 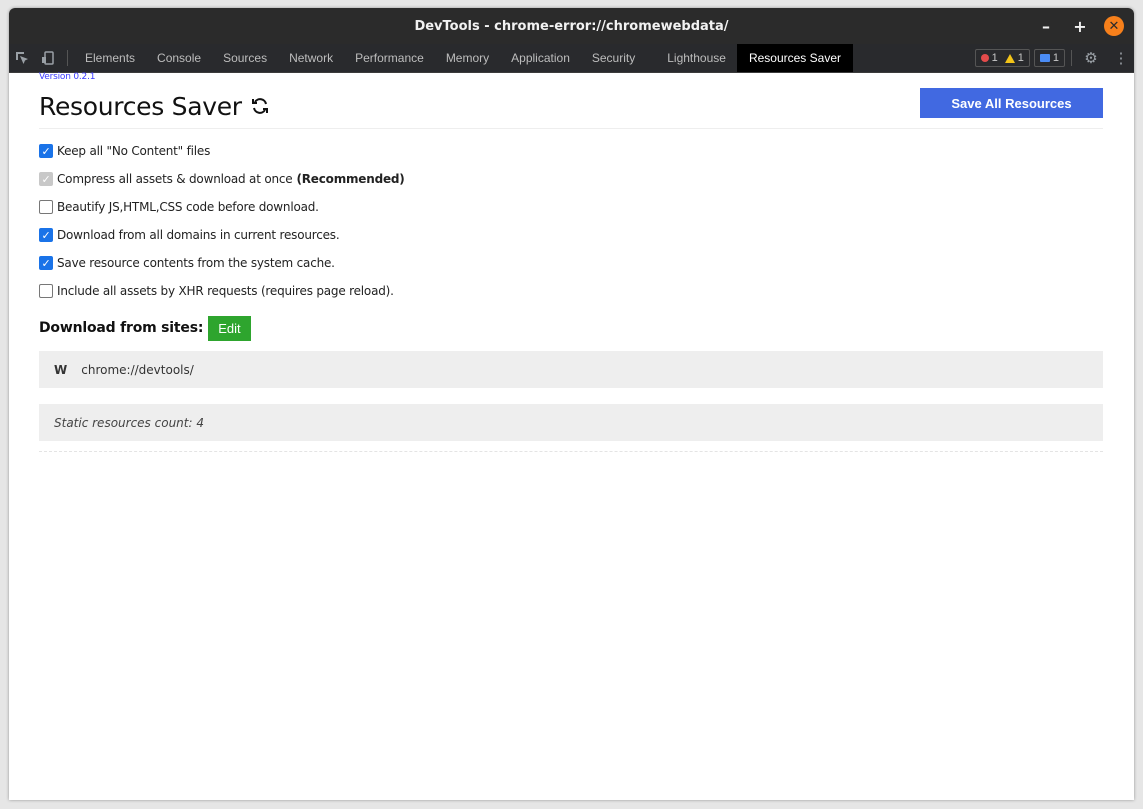 I want to click on warning-icon, so click(x=1009, y=58).